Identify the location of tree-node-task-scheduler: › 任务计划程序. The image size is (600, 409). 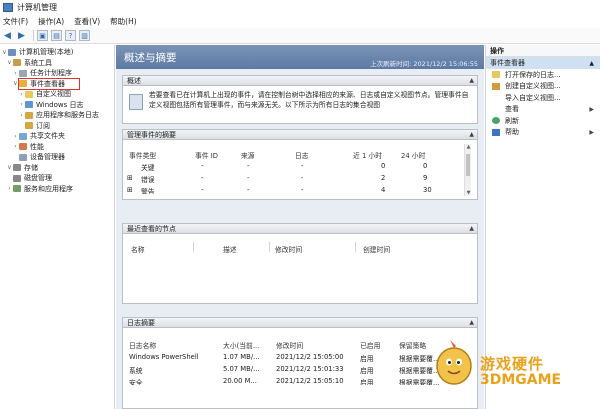
(57, 73).